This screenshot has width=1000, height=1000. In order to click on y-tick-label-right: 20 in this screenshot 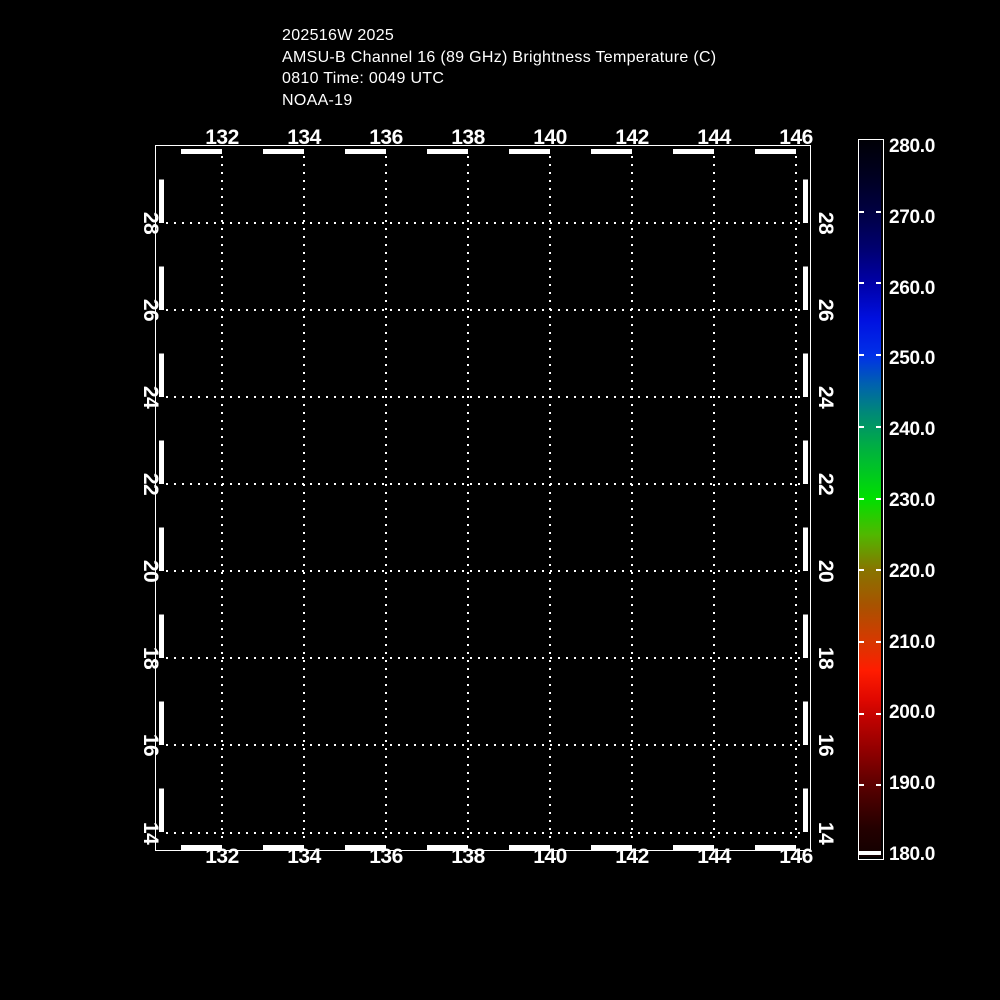, I will do `click(825, 571)`.